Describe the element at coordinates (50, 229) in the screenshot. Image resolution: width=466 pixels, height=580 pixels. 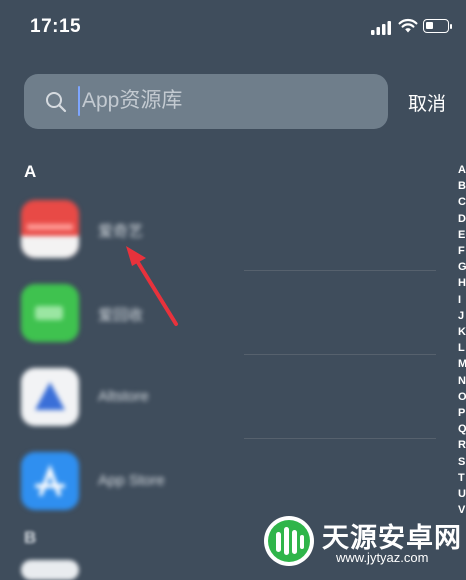
I see `red-app-icon` at that location.